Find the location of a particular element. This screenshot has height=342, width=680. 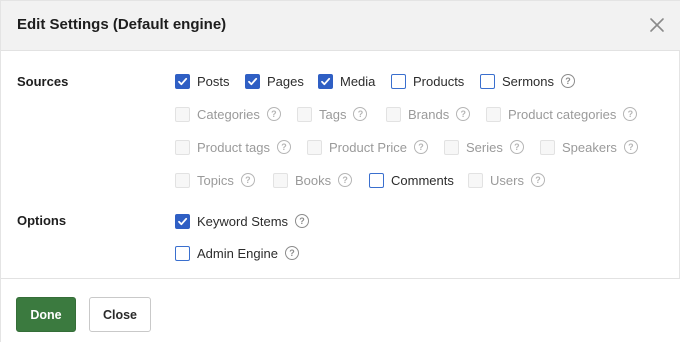

options-label: Options is located at coordinates (42, 220).